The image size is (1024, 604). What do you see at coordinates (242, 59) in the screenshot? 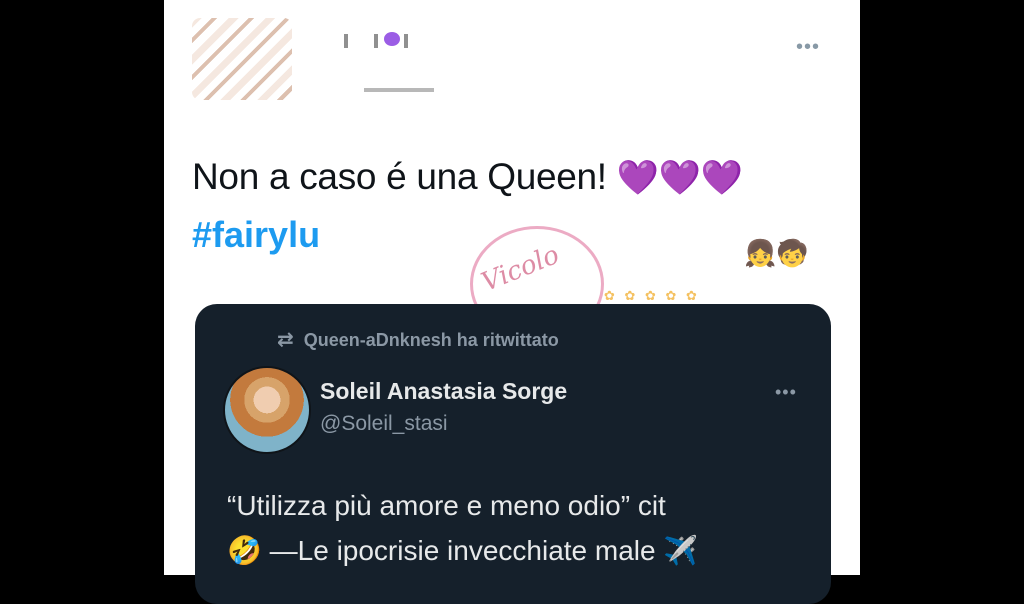
I see `redacted-avatar` at bounding box center [242, 59].